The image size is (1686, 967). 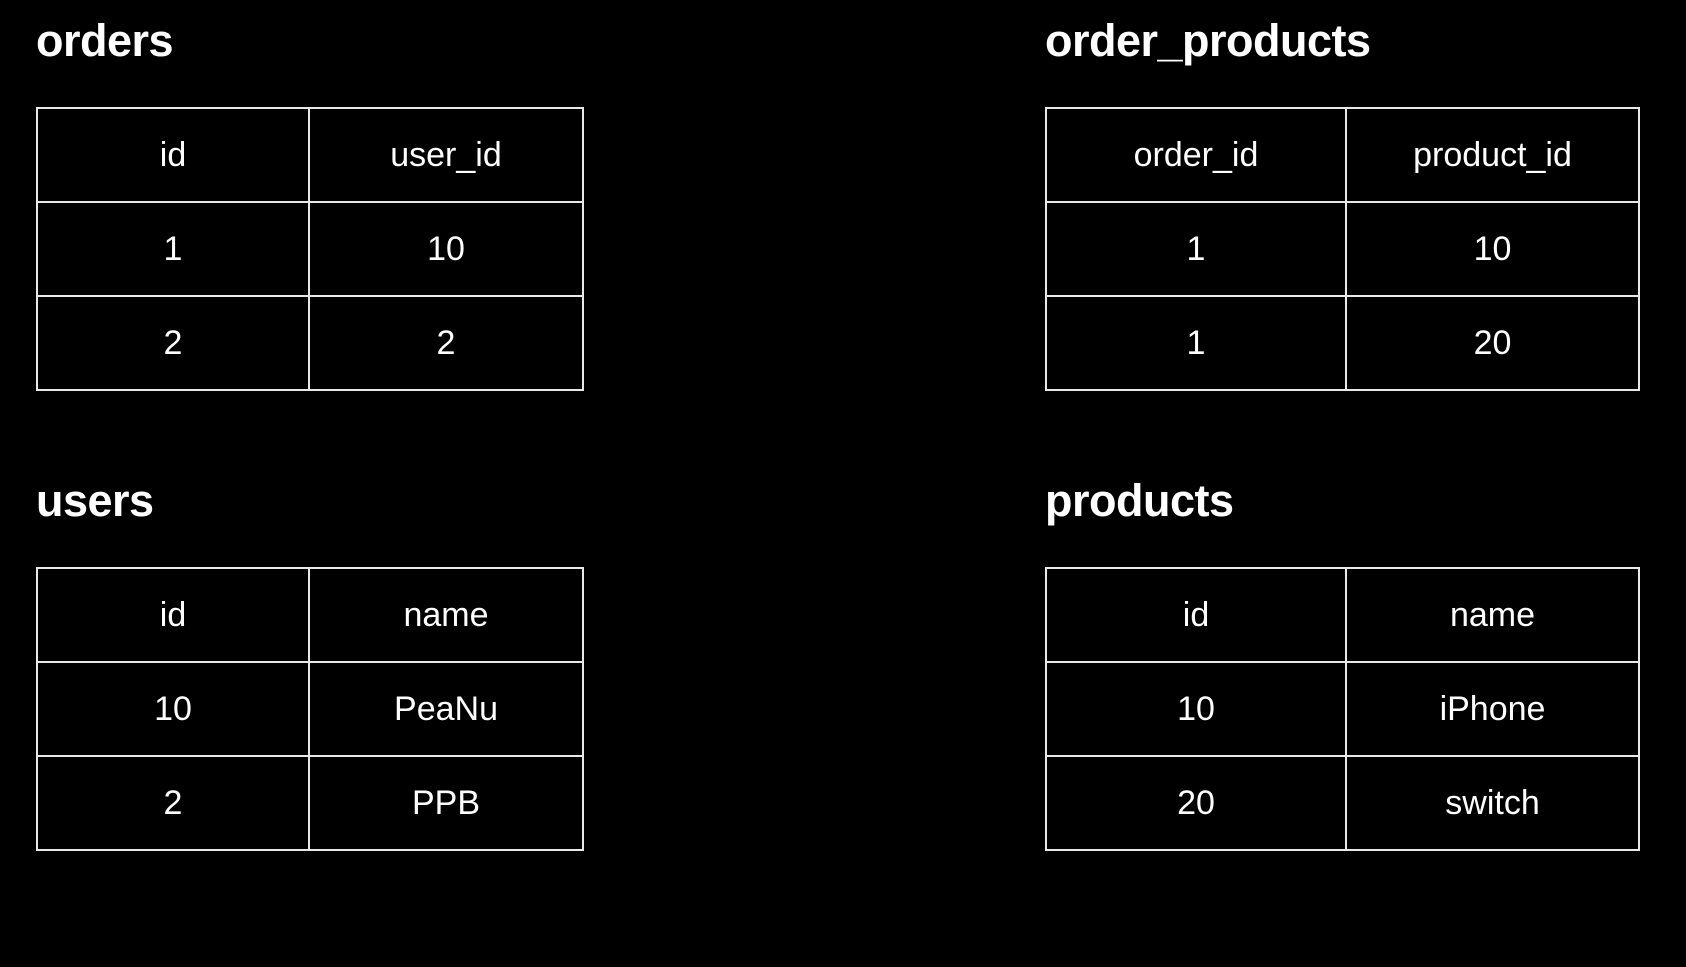 I want to click on cell-orders-r1c1: 1, so click(x=173, y=249).